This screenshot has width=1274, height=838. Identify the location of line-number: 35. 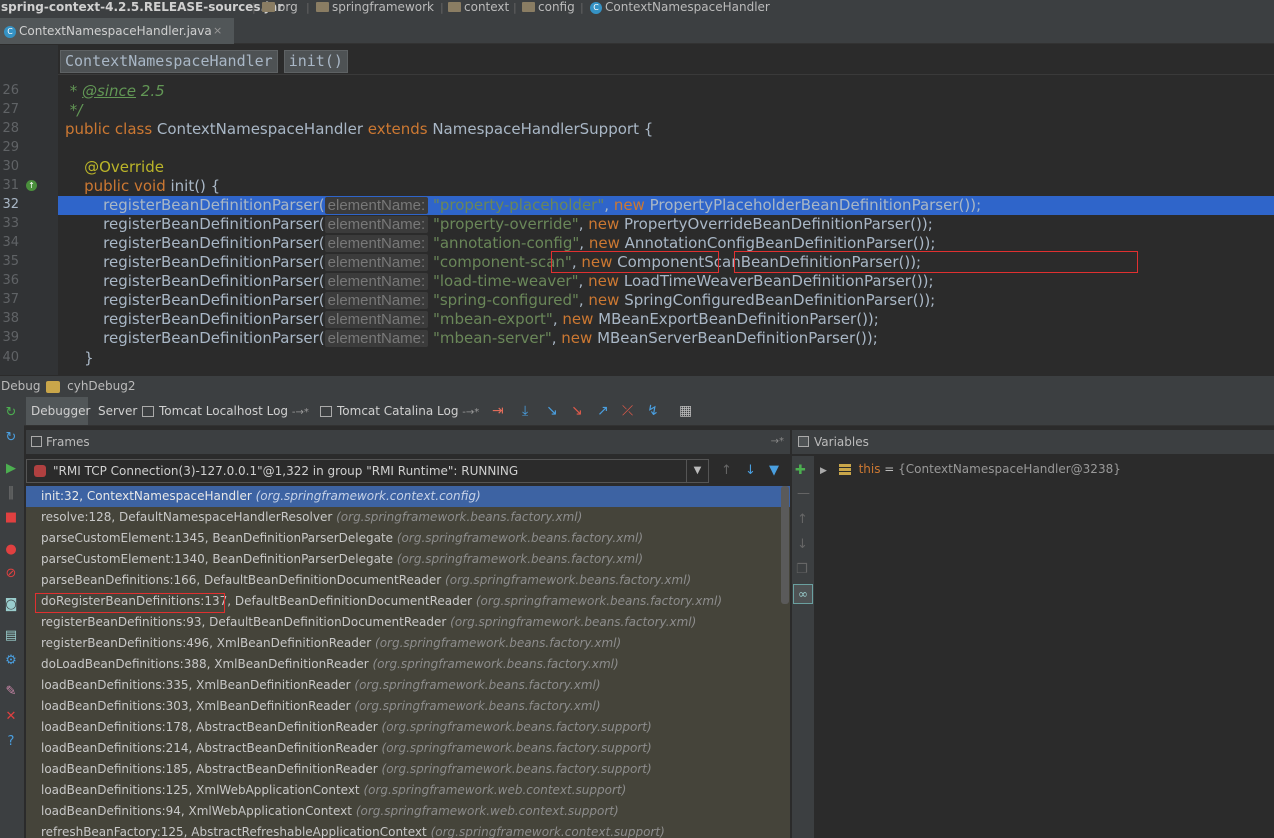
(10, 261).